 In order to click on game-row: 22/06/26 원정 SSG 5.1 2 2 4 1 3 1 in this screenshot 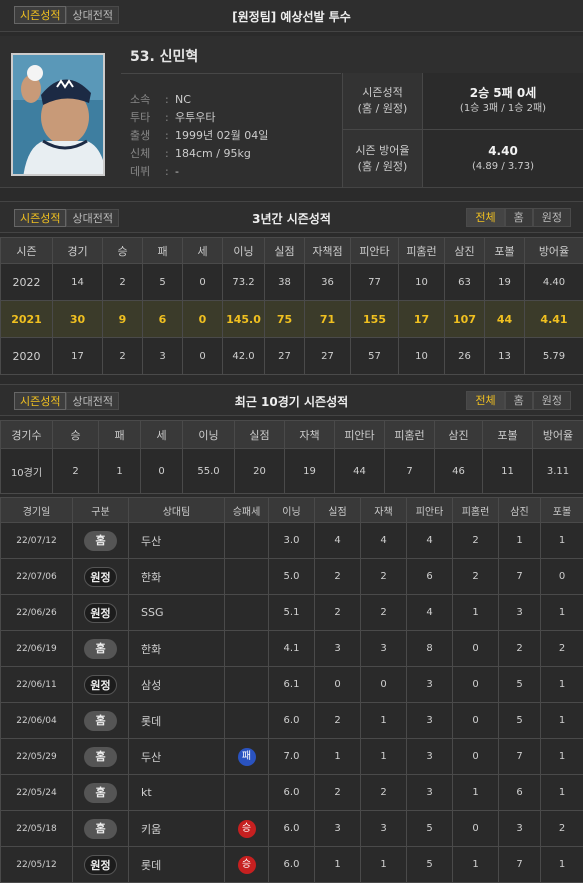, I will do `click(291, 612)`.